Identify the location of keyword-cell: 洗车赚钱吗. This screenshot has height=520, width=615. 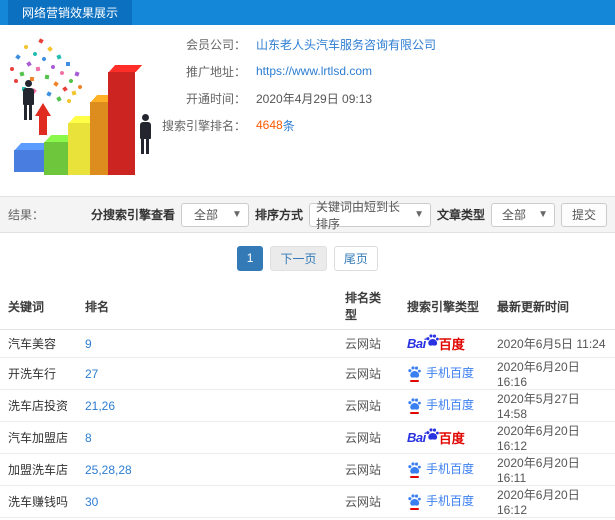
(38, 501).